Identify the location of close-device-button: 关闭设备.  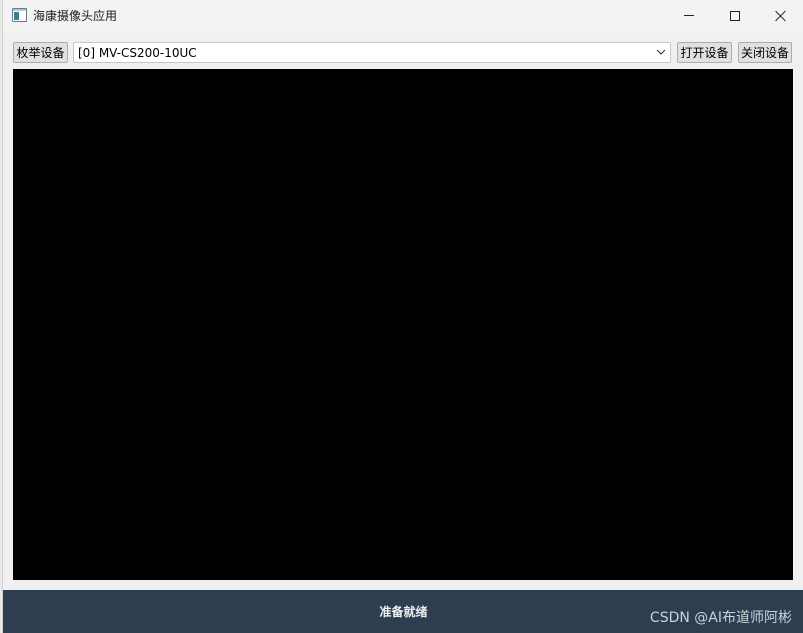
(765, 52).